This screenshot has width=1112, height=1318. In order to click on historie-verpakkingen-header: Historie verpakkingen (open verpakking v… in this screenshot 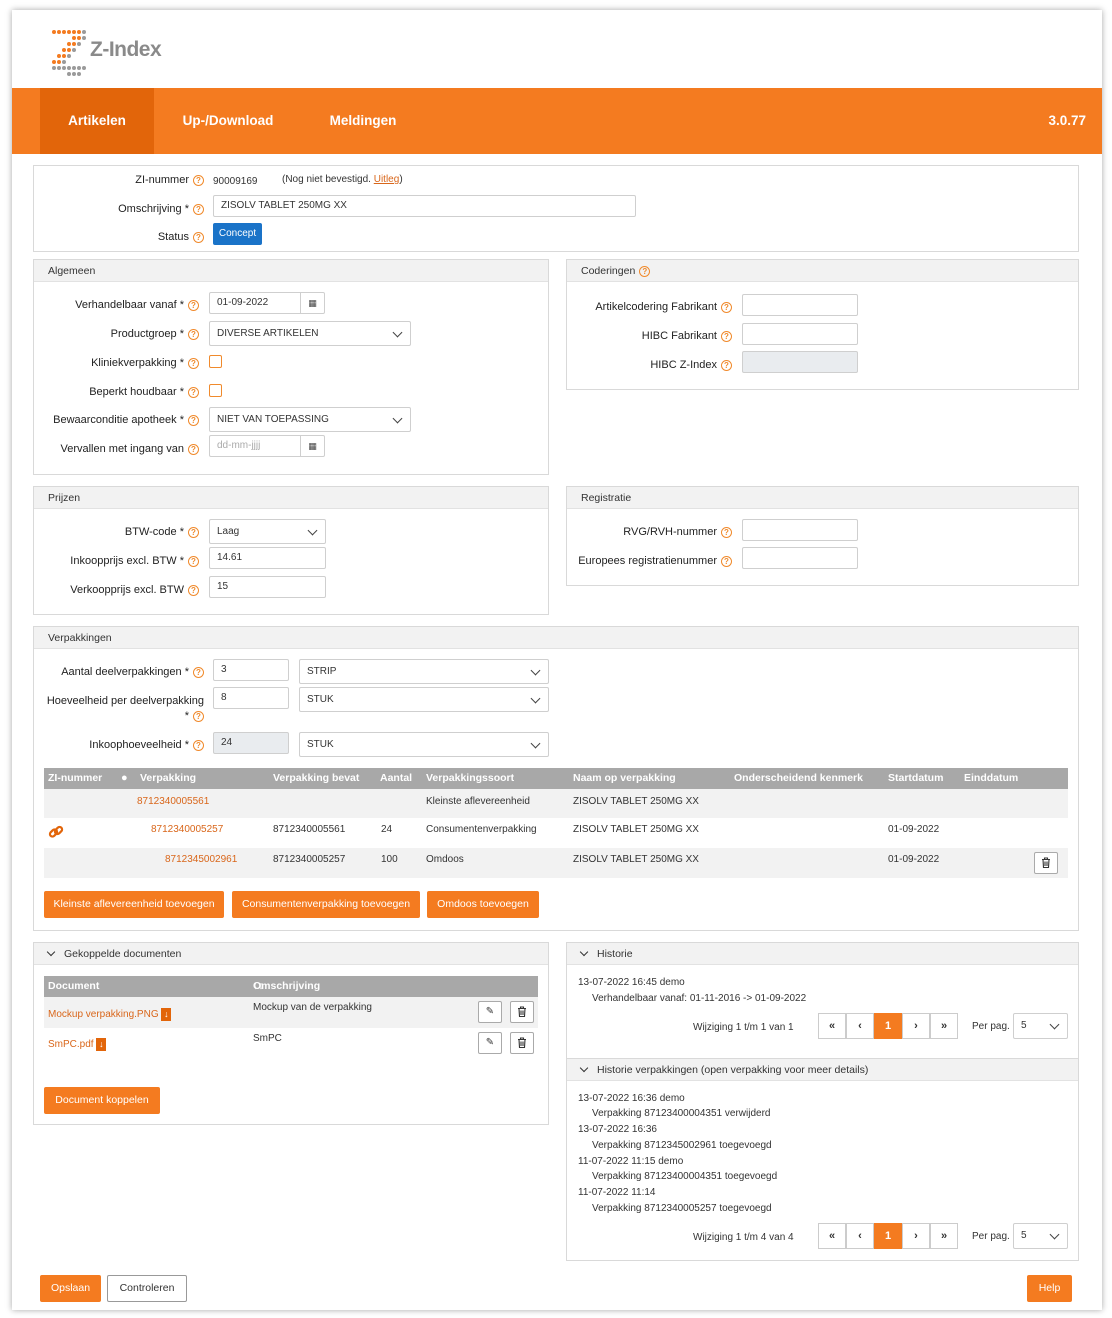, I will do `click(822, 1070)`.